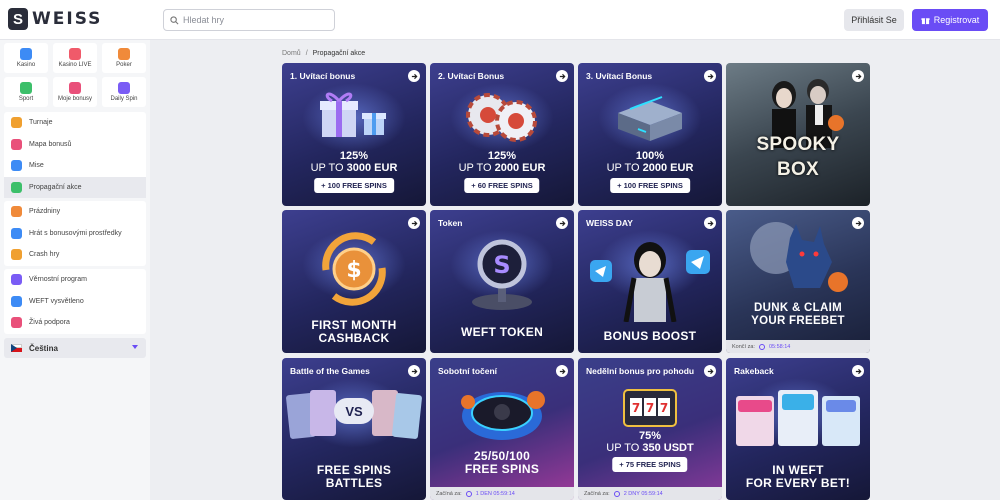  Describe the element at coordinates (650, 436) in the screenshot. I see `card-percent: 75%` at that location.